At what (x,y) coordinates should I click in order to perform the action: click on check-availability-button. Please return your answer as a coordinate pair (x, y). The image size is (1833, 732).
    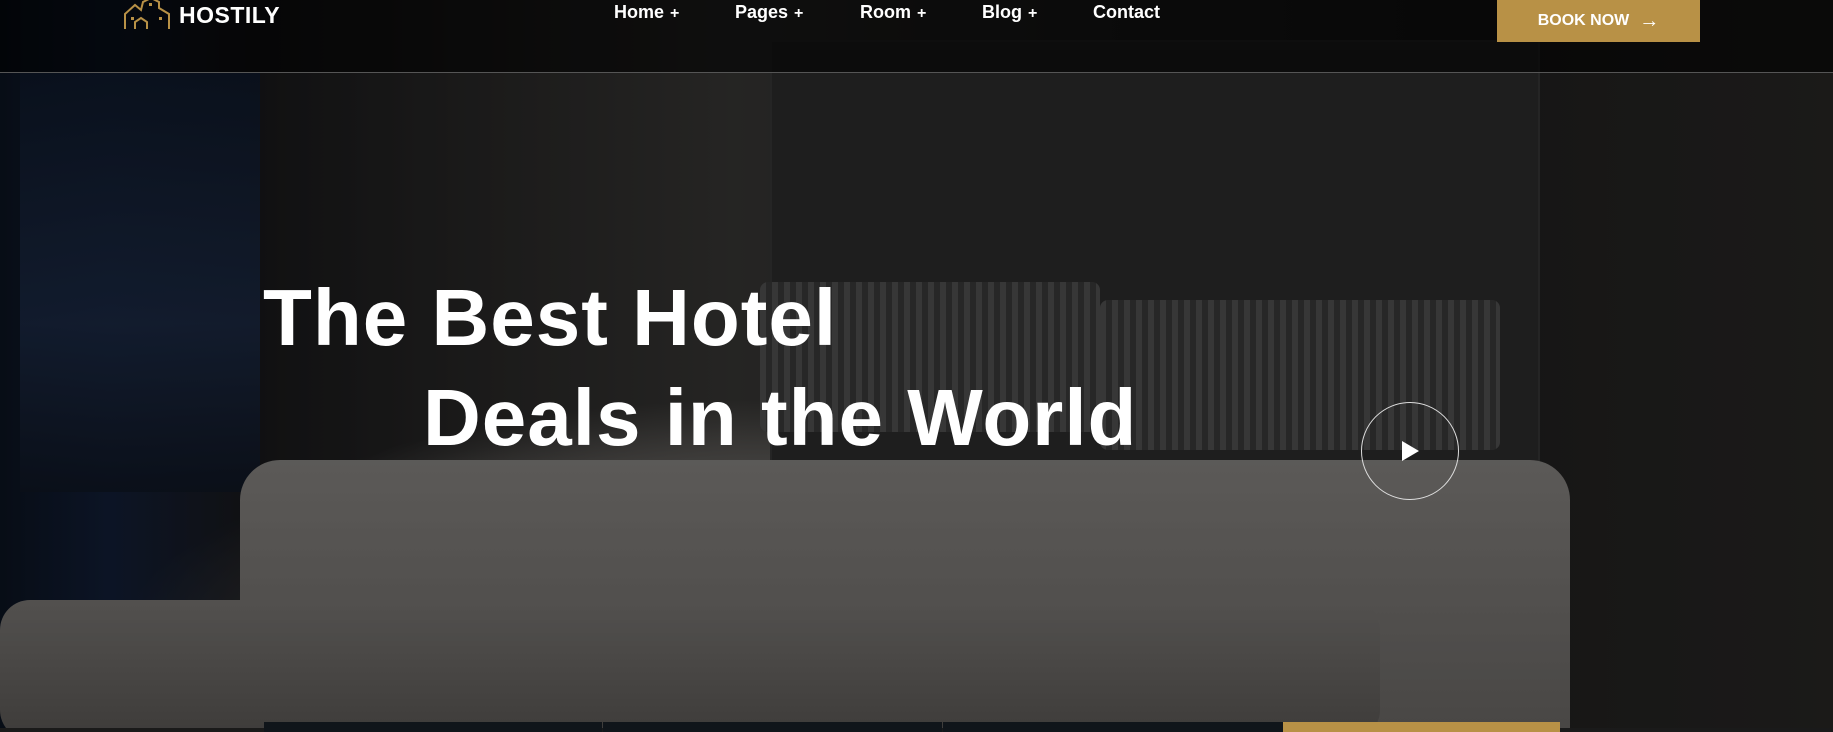
    Looking at the image, I should click on (1421, 727).